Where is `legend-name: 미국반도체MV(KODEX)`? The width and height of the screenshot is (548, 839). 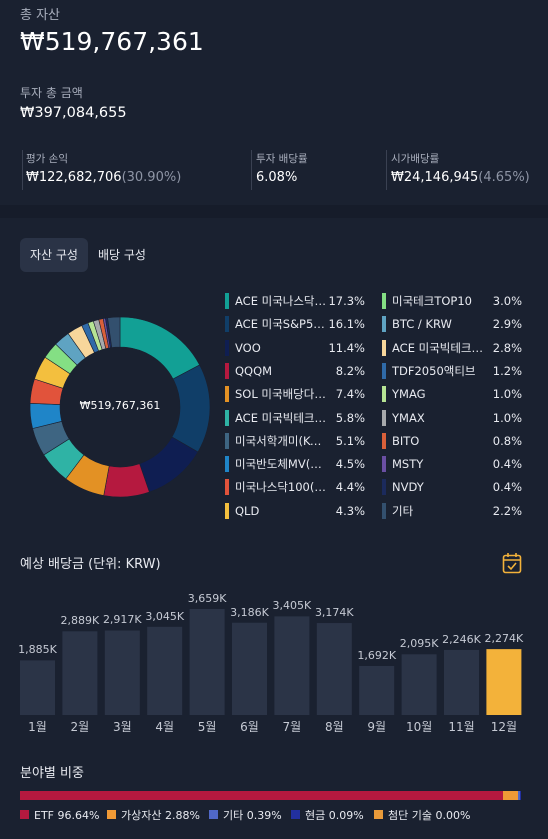 legend-name: 미국반도체MV(KODEX) is located at coordinates (281, 464).